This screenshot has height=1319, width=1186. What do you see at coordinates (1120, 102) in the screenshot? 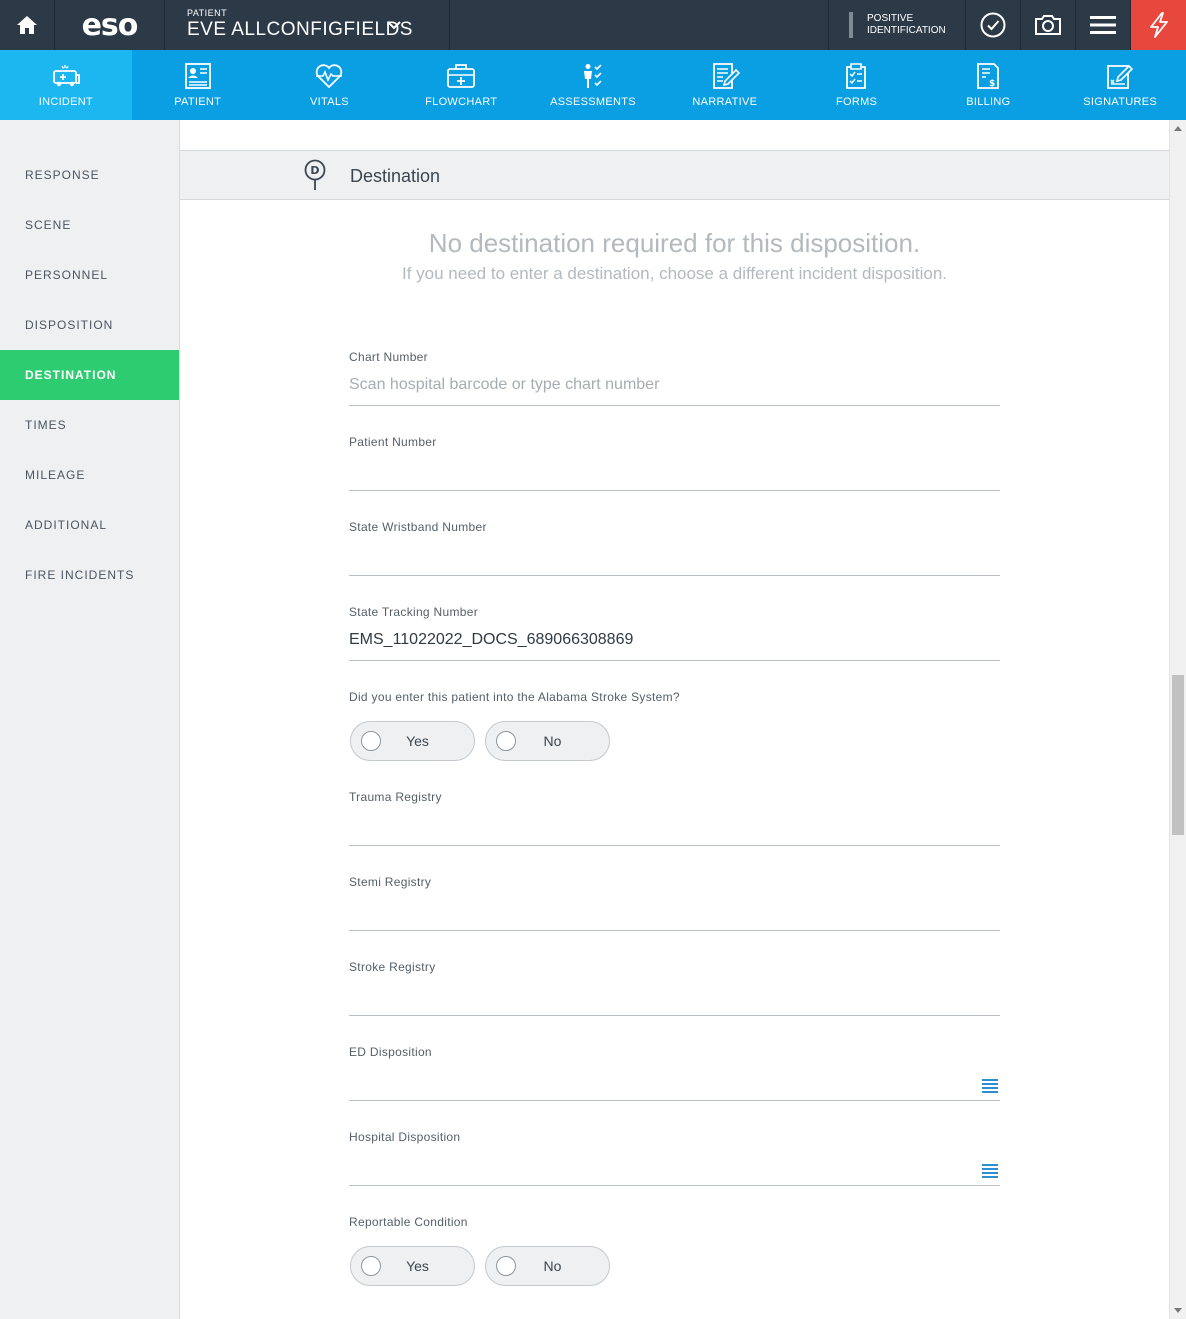
I see `tab-signatures-label: SIGNATURES` at bounding box center [1120, 102].